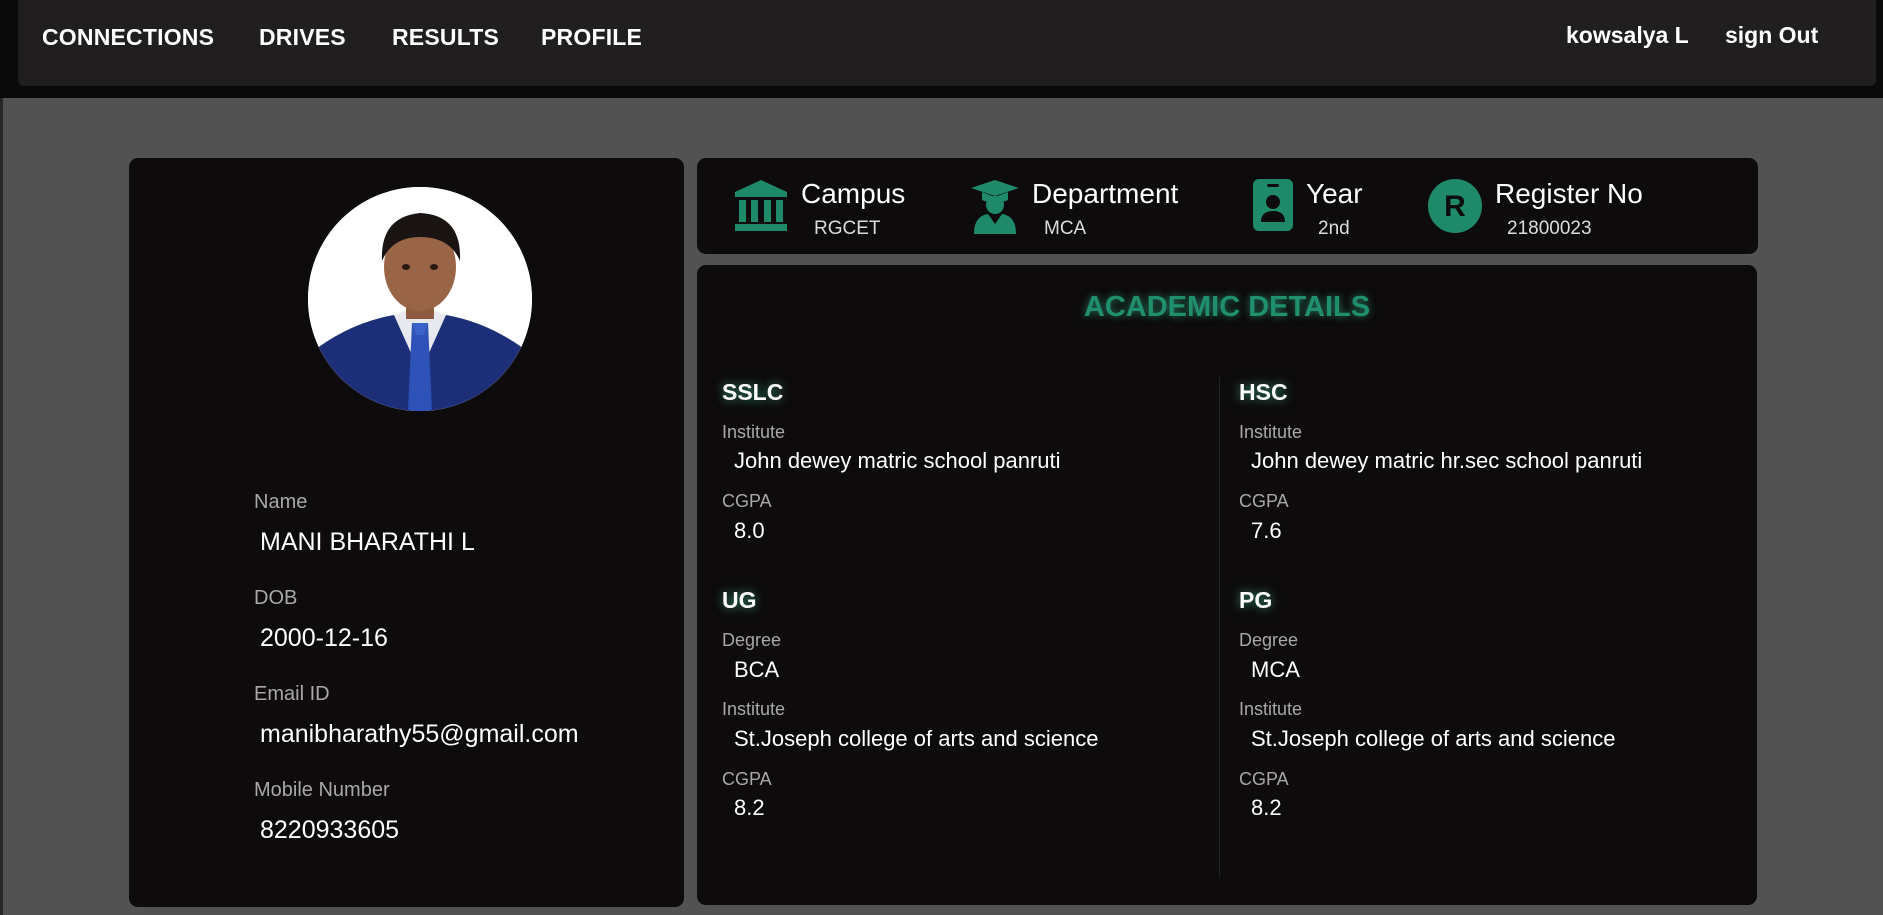 The width and height of the screenshot is (1883, 915). Describe the element at coordinates (757, 669) in the screenshot. I see `ug-degree-value: BCA` at that location.